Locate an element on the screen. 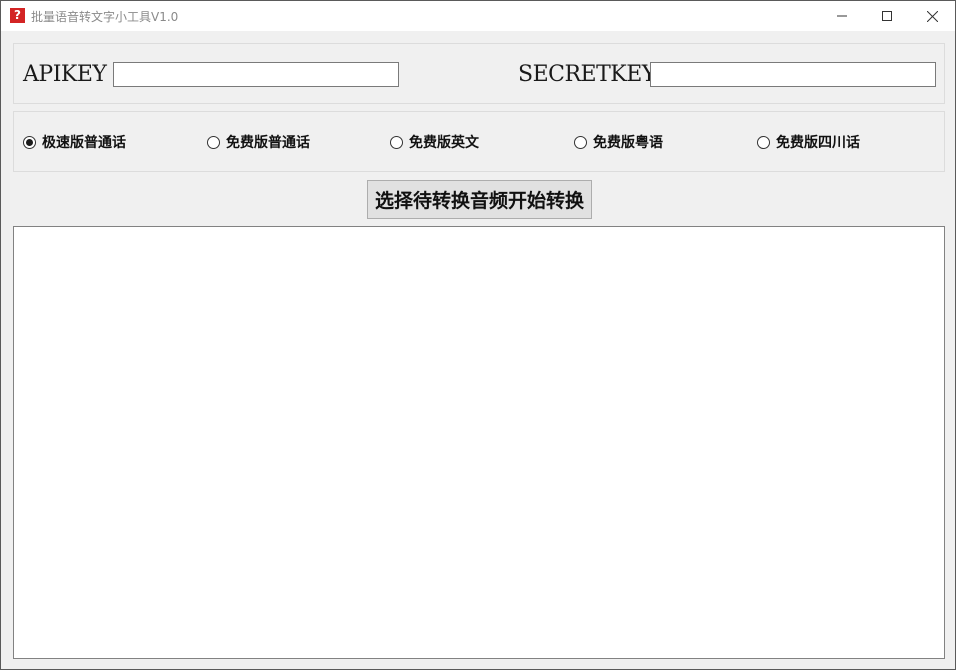  secretkey-input is located at coordinates (793, 74).